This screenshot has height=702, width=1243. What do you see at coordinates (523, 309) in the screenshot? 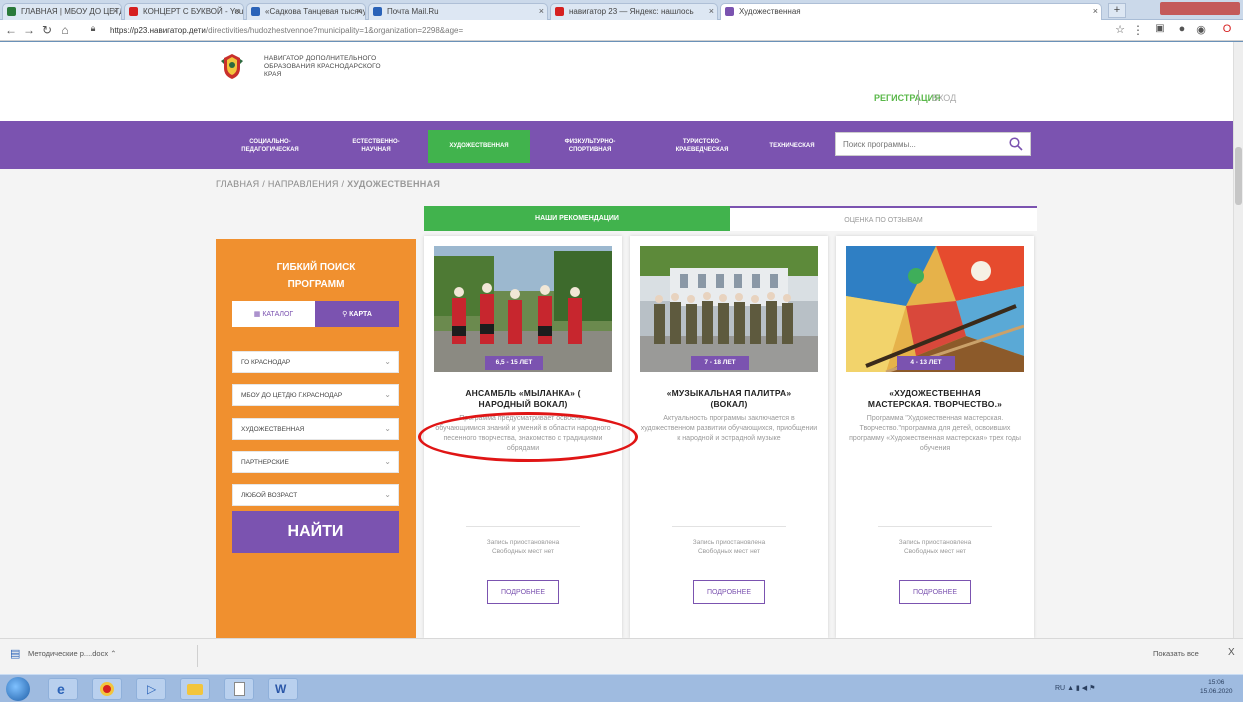
I see `ensemble-photo` at bounding box center [523, 309].